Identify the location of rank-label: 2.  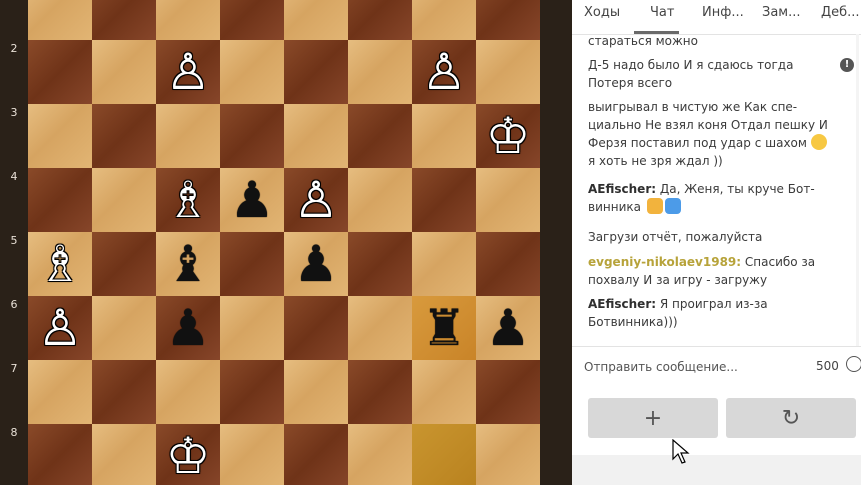
(14, 48).